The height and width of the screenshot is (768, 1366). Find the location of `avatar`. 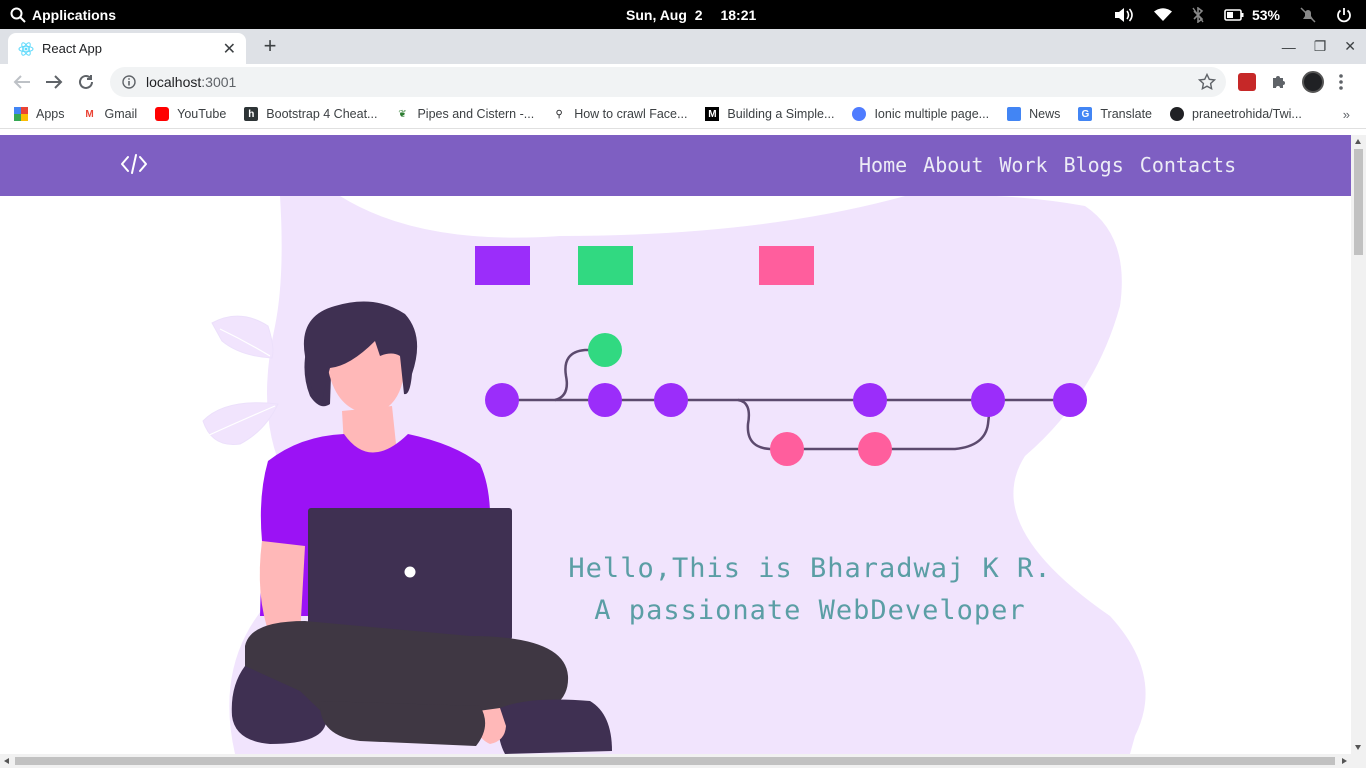

avatar is located at coordinates (1313, 82).